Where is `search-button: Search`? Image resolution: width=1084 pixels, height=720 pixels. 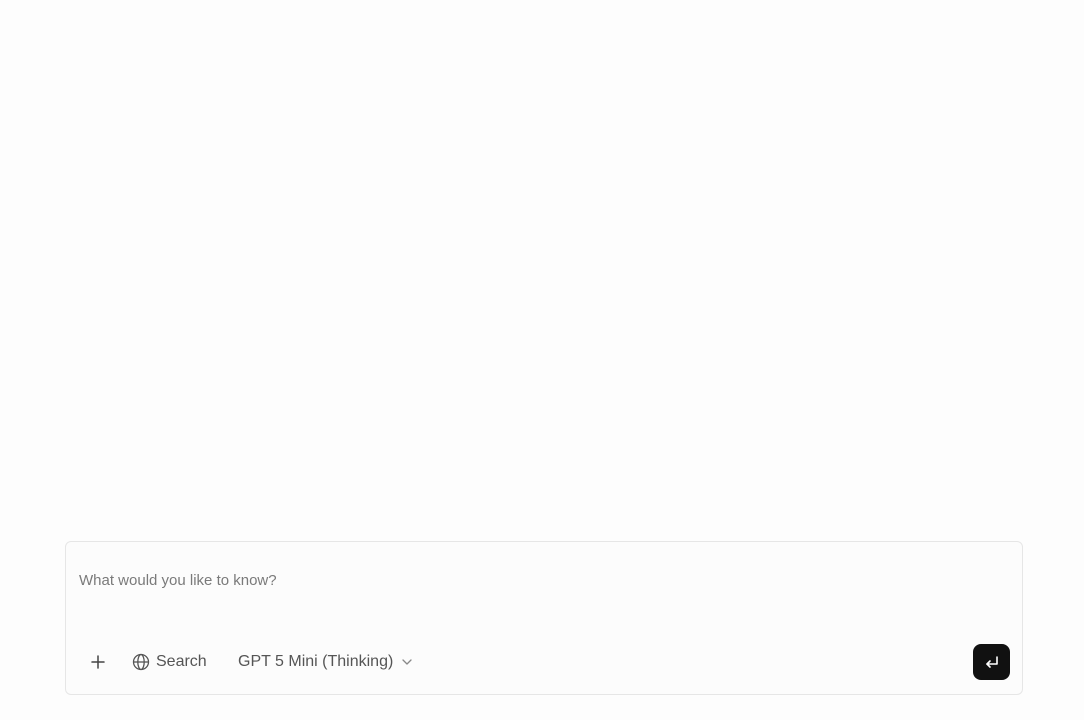
search-button: Search is located at coordinates (169, 662).